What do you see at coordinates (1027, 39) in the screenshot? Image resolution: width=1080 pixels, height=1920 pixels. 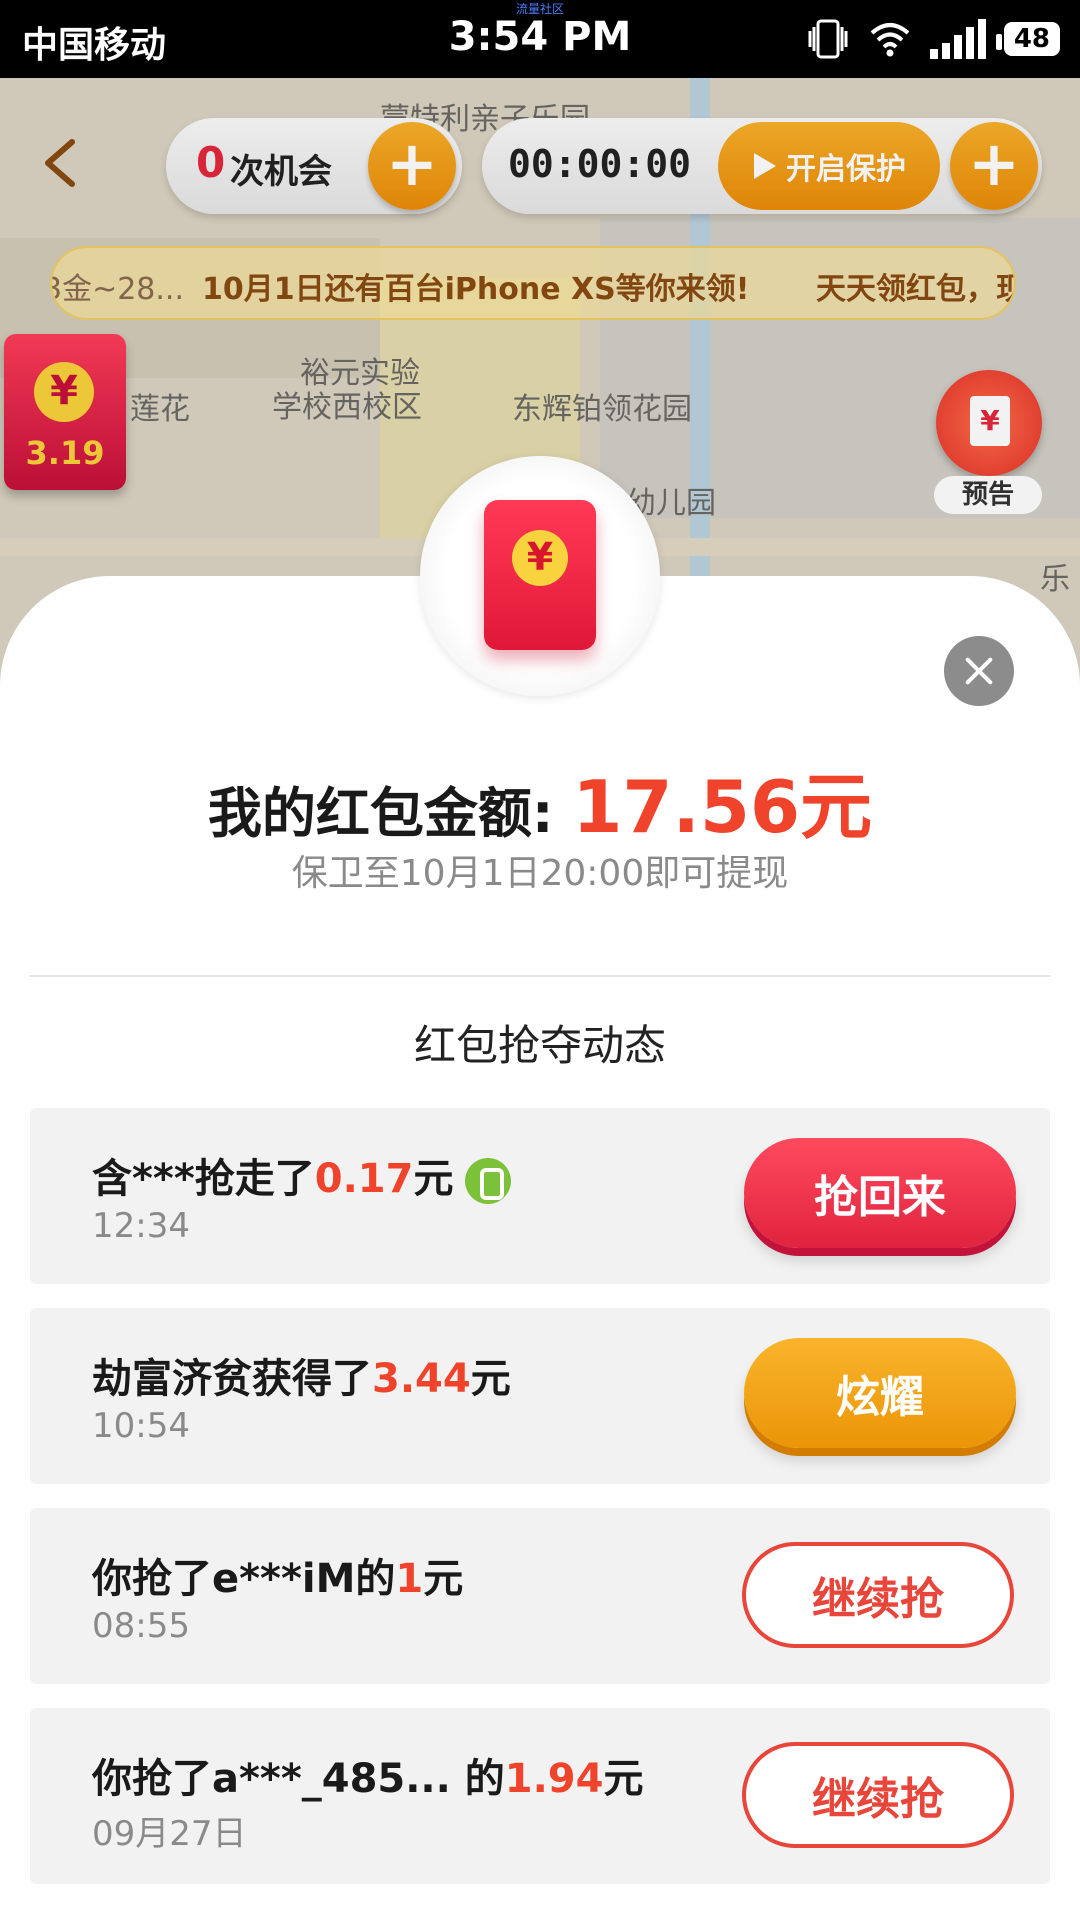 I see `battery-indicator: 48` at bounding box center [1027, 39].